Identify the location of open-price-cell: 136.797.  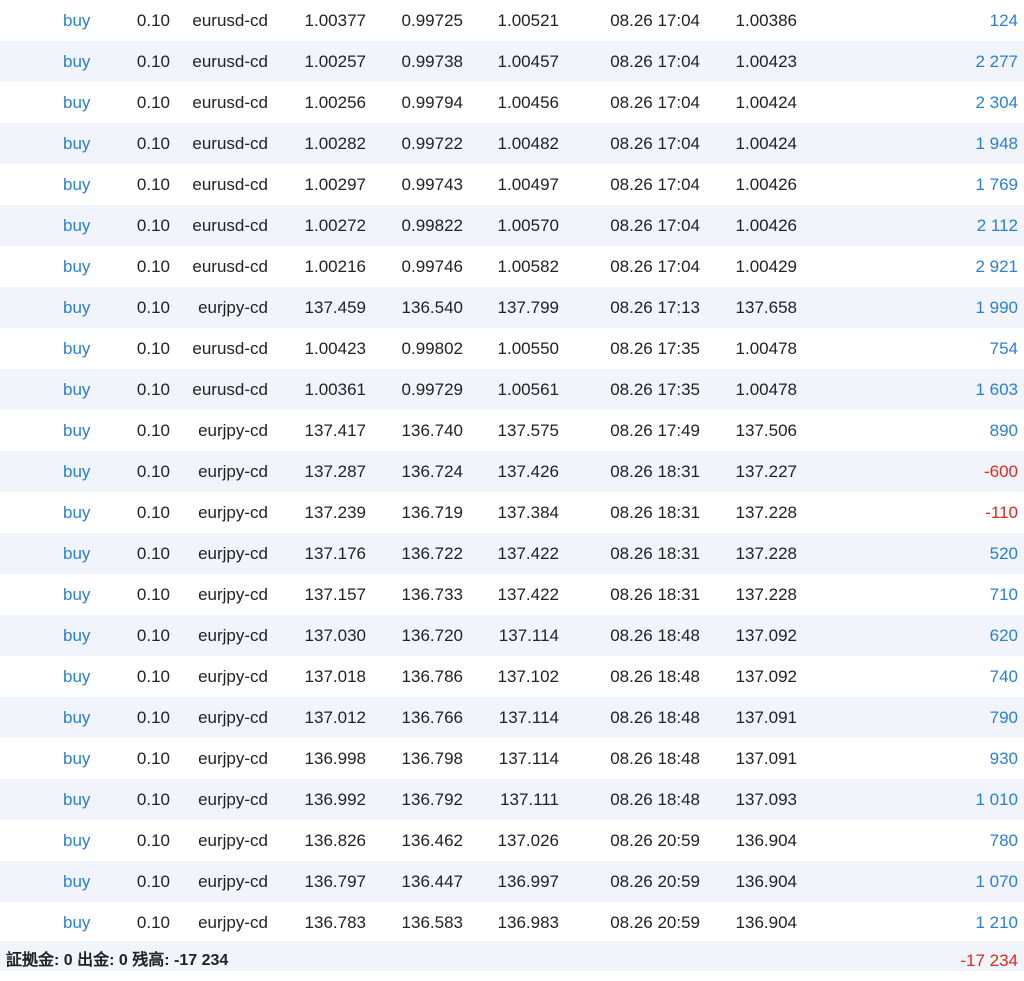
(335, 881).